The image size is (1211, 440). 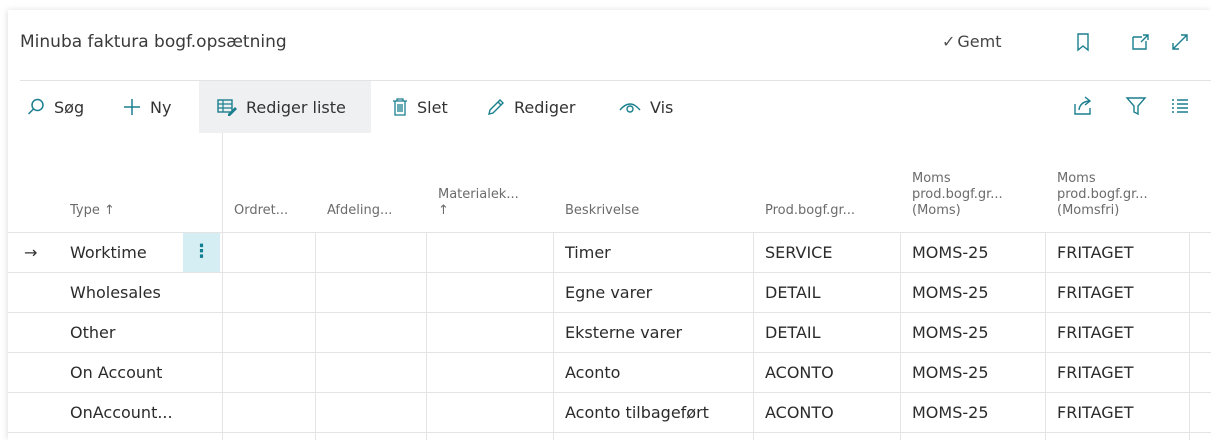 What do you see at coordinates (118, 252) in the screenshot?
I see `cell-type: Worktime` at bounding box center [118, 252].